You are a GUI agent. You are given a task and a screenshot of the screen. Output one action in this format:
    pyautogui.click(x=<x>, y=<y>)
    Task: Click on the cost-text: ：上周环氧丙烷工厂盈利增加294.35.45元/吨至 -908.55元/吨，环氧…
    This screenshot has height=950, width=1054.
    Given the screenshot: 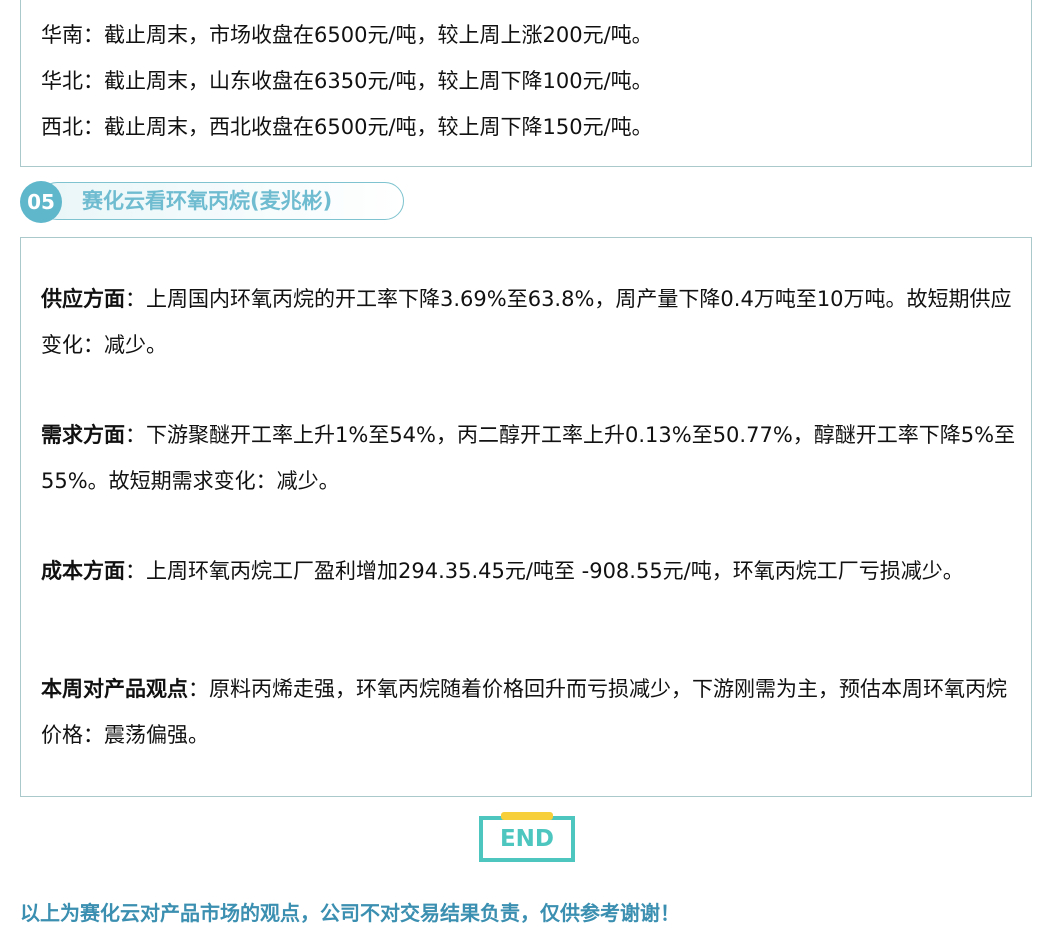 What is the action you would take?
    pyautogui.click(x=544, y=571)
    